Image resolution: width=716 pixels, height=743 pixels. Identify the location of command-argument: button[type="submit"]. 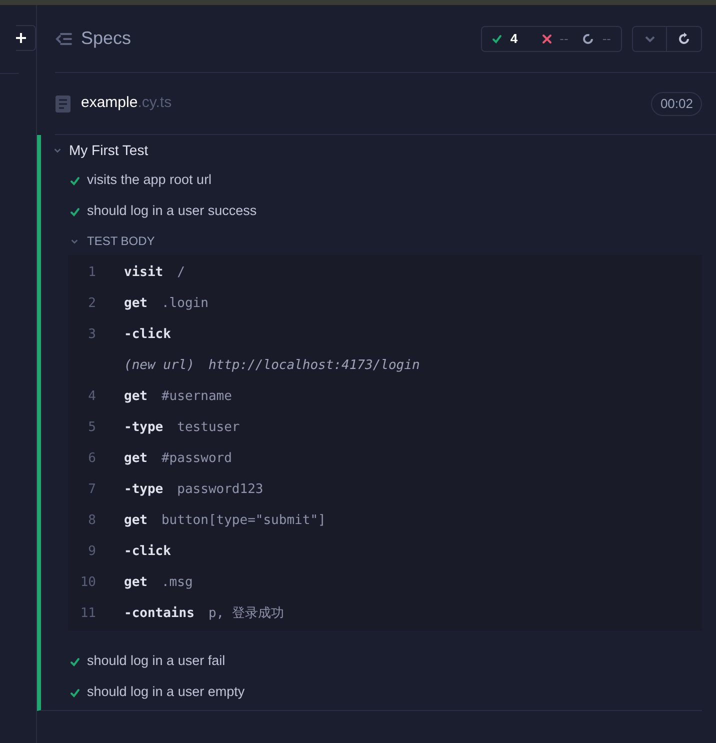
(243, 521).